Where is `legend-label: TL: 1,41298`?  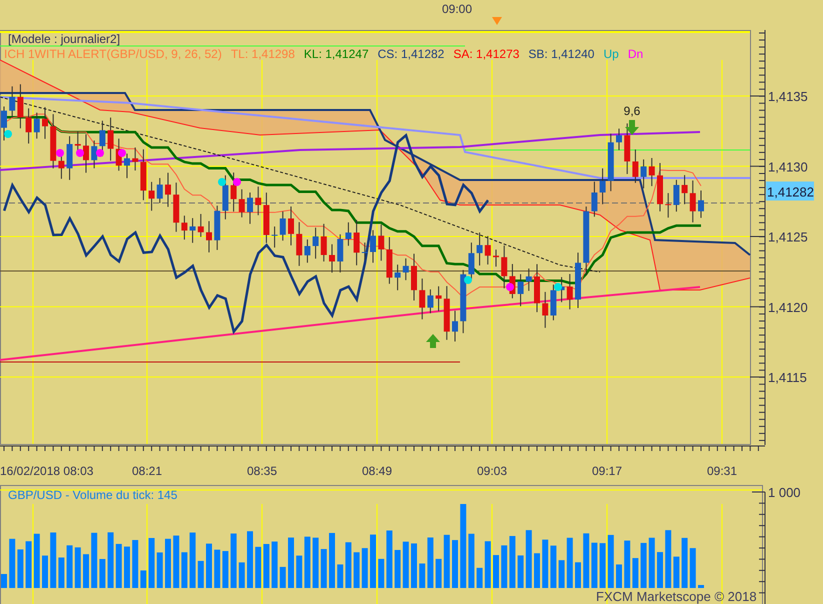
legend-label: TL: 1,41298 is located at coordinates (262, 54).